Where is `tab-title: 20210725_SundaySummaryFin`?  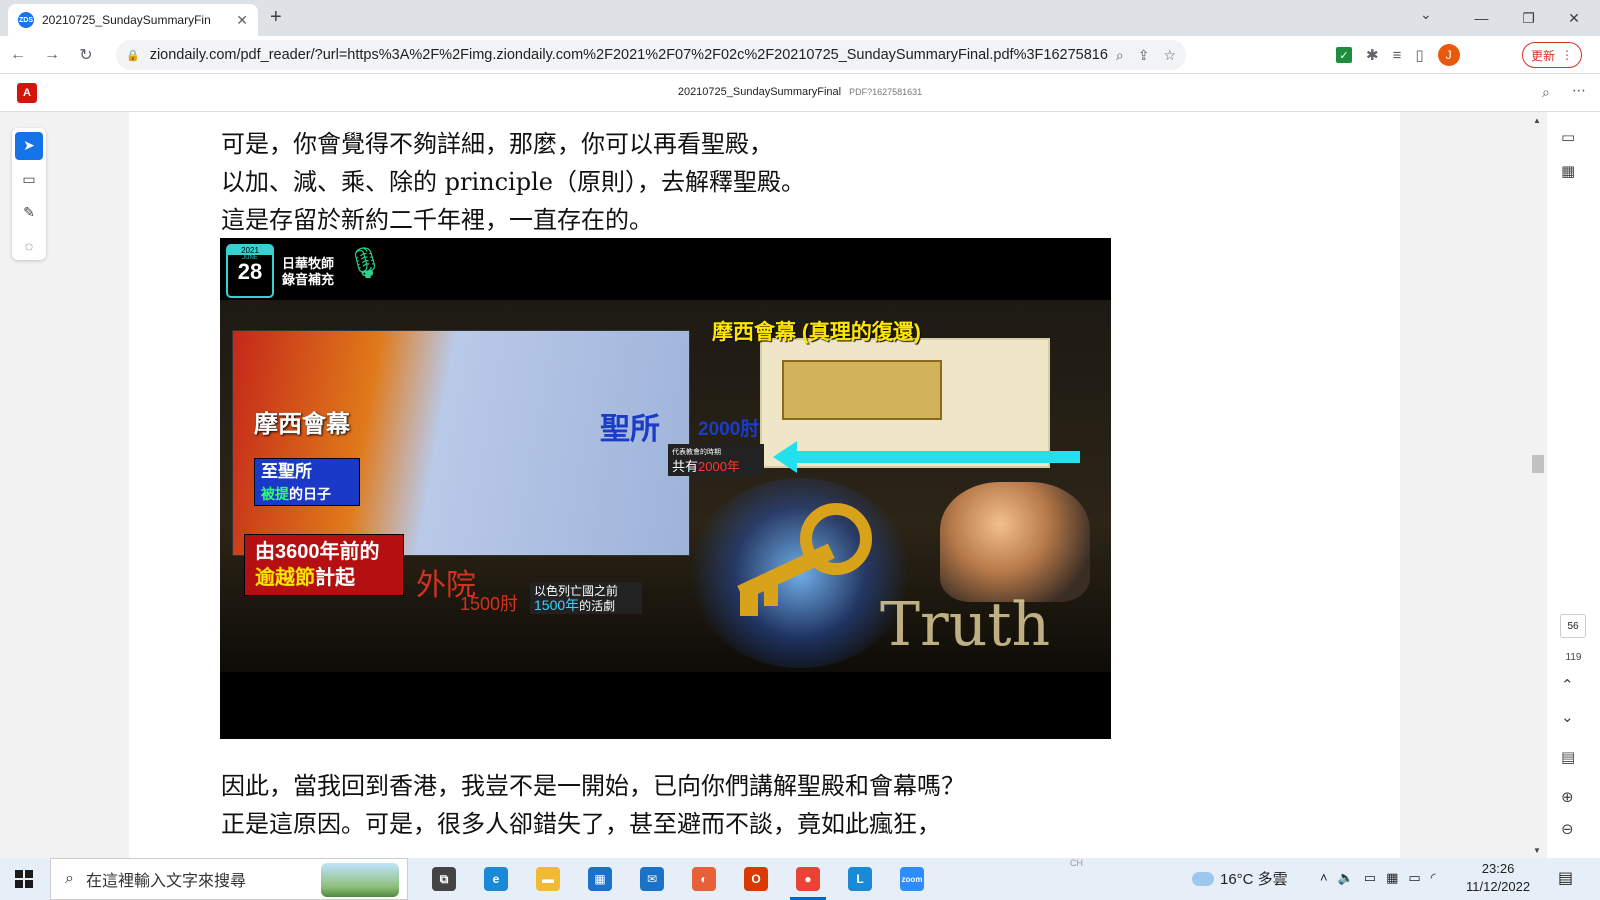 tab-title: 20210725_SundaySummaryFin is located at coordinates (126, 20).